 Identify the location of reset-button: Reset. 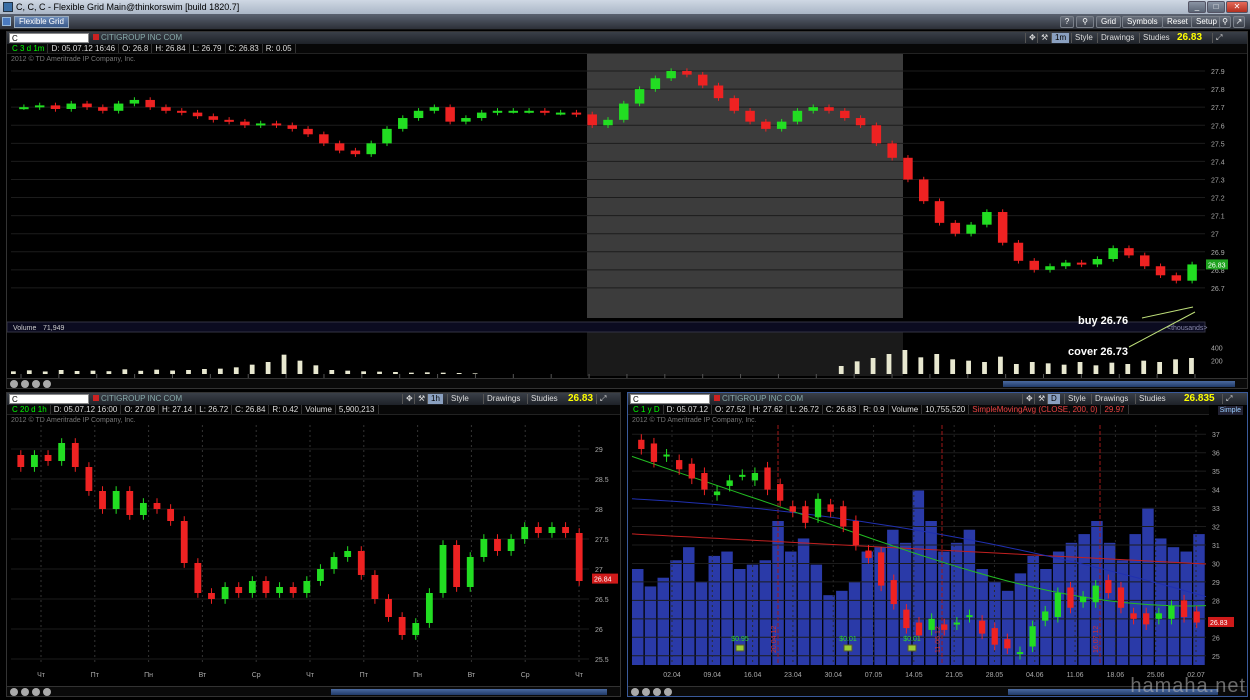
(1177, 22).